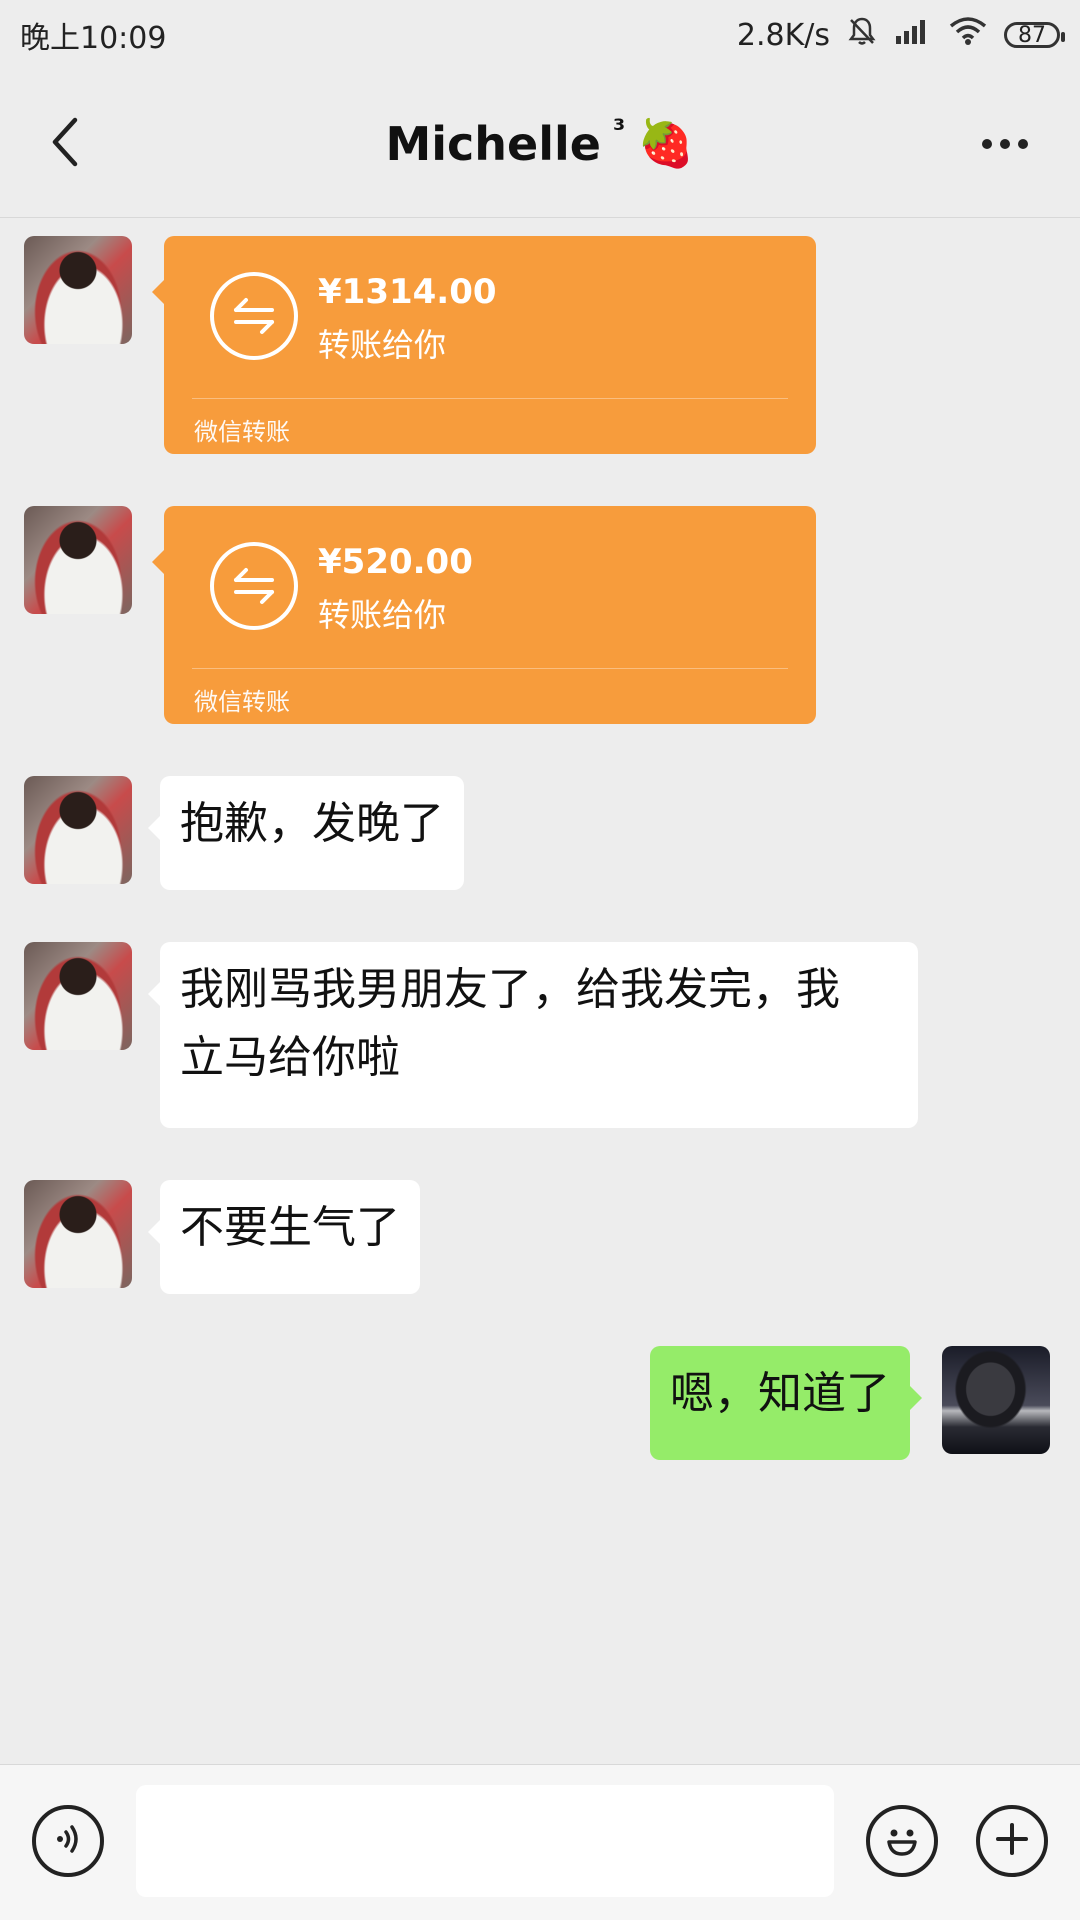 The width and height of the screenshot is (1080, 1920). I want to click on strawberry-icon: 🍓, so click(666, 143).